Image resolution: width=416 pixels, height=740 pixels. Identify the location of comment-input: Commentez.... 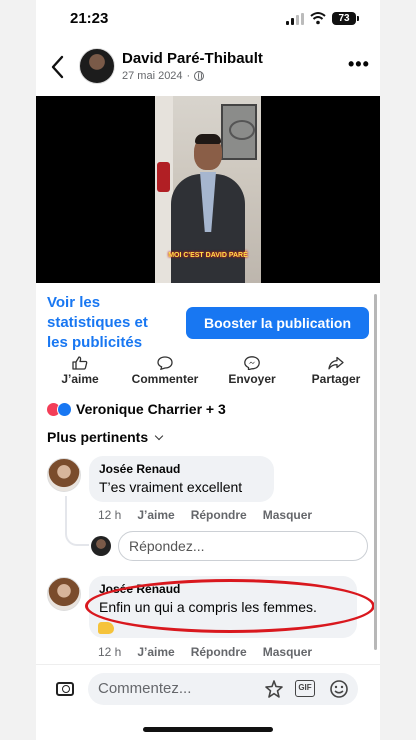
(223, 689).